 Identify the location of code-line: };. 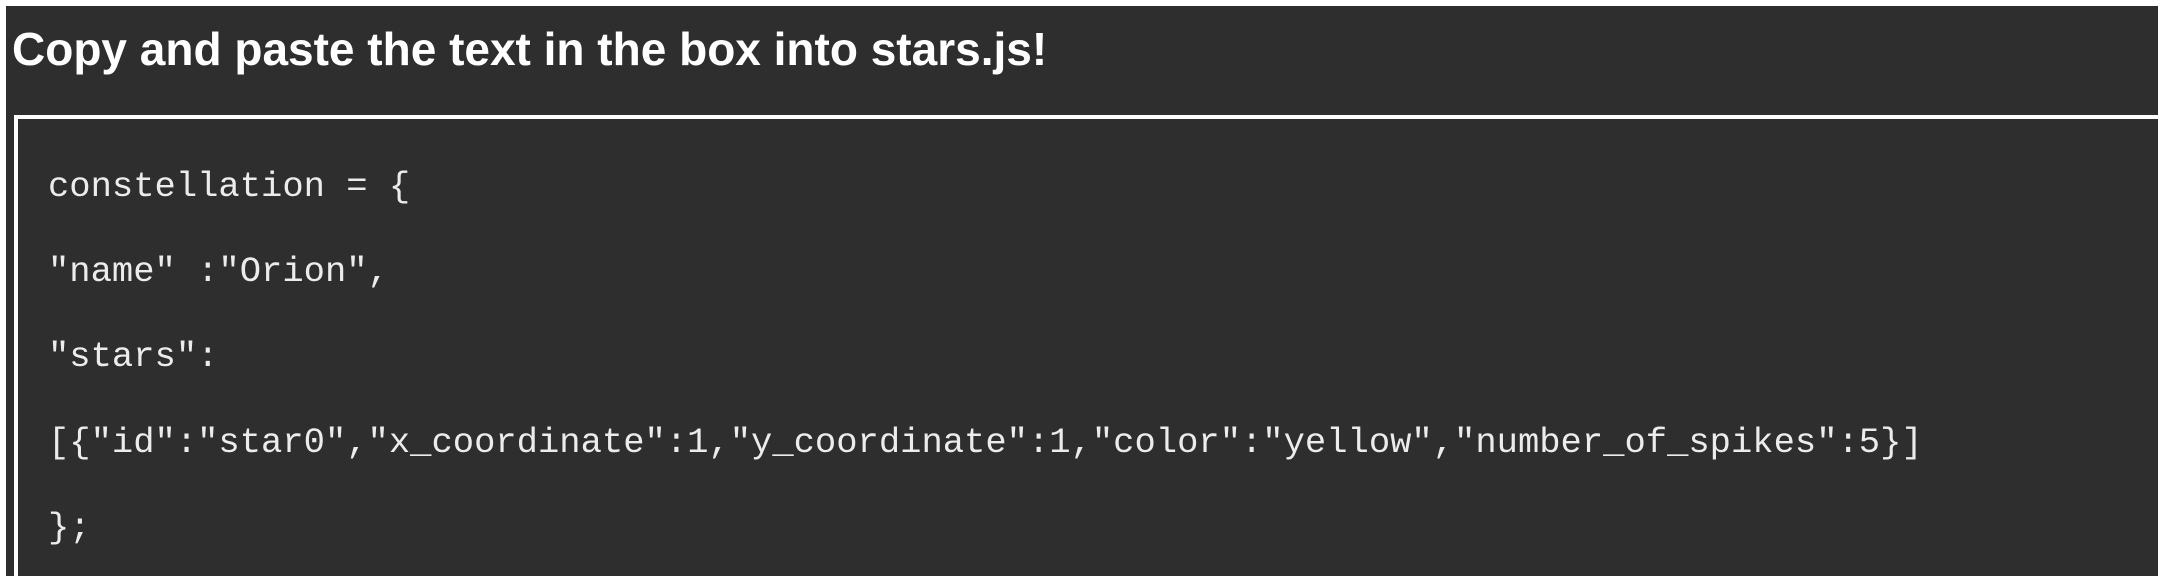
(69, 527).